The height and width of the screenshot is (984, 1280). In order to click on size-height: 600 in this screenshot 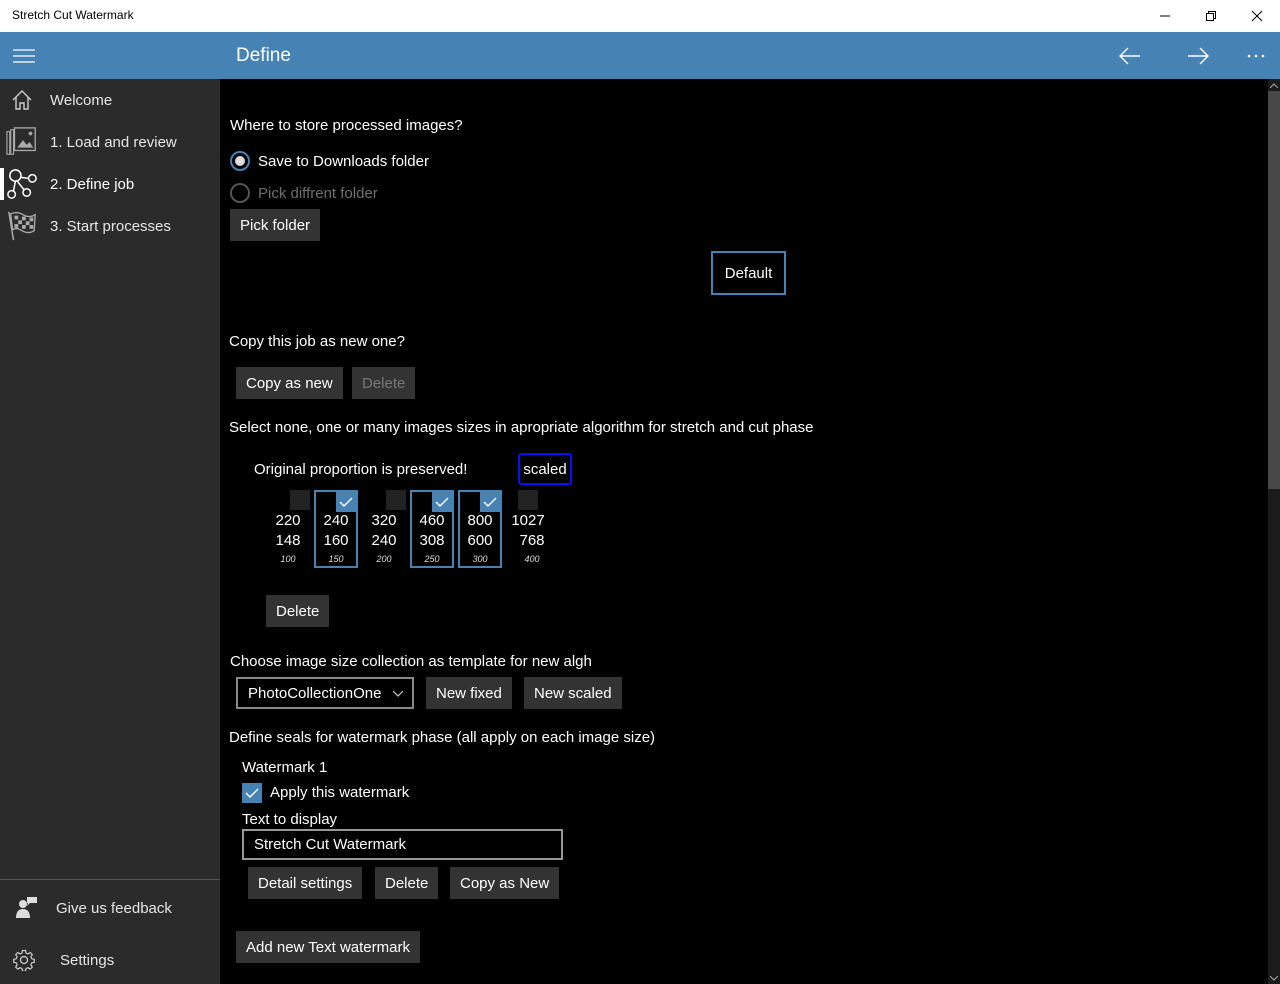, I will do `click(480, 540)`.